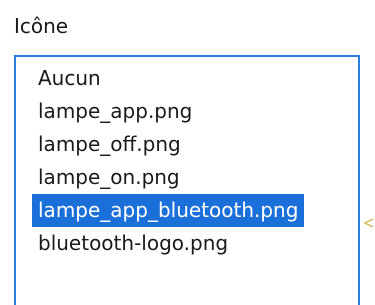 This screenshot has width=375, height=305. What do you see at coordinates (368, 223) in the screenshot?
I see `arrow-left-icon` at bounding box center [368, 223].